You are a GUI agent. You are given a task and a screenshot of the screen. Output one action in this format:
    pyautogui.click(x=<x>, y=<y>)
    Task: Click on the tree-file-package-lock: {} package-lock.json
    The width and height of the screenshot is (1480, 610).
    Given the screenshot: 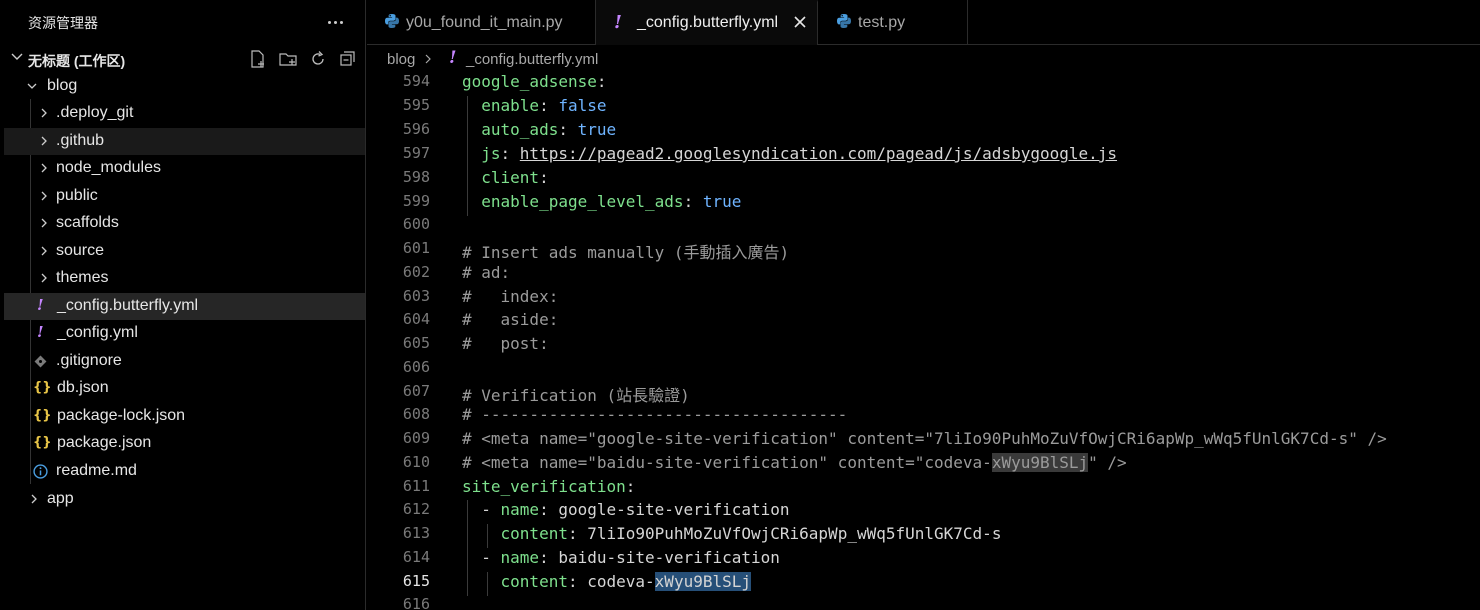 What is the action you would take?
    pyautogui.click(x=184, y=416)
    